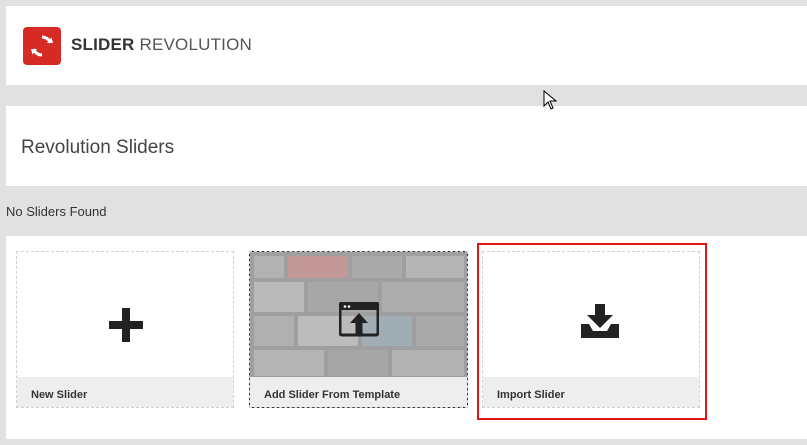 The width and height of the screenshot is (807, 445). Describe the element at coordinates (98, 147) in the screenshot. I see `page-title: Revolution Sliders` at that location.